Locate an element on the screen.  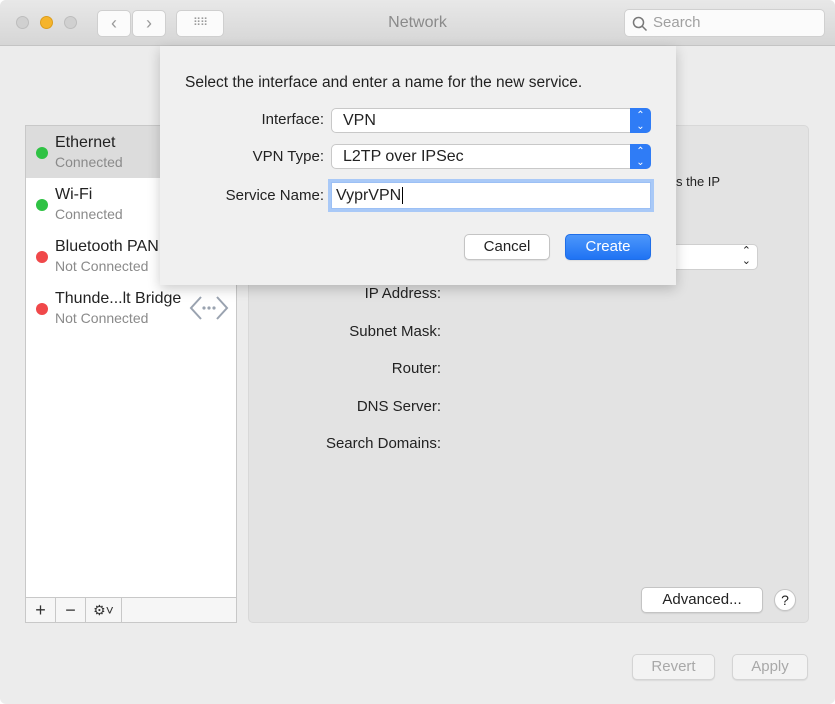
service-name: Ethernet is located at coordinates (85, 142).